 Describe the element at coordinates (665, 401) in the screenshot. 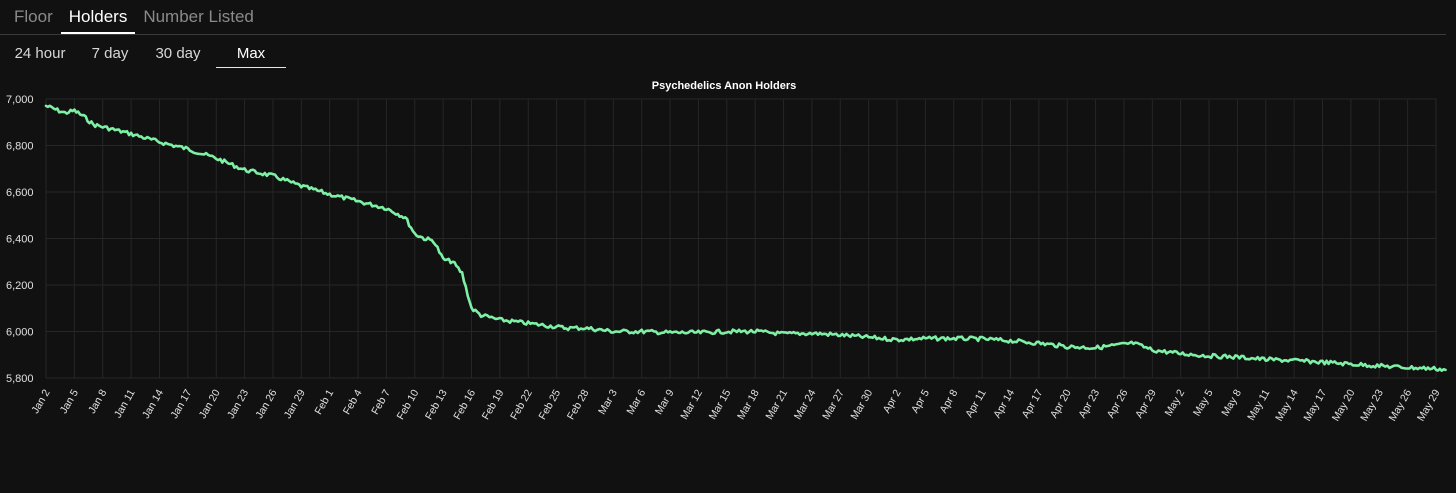

I see `x-tick-label: Mar 9` at that location.